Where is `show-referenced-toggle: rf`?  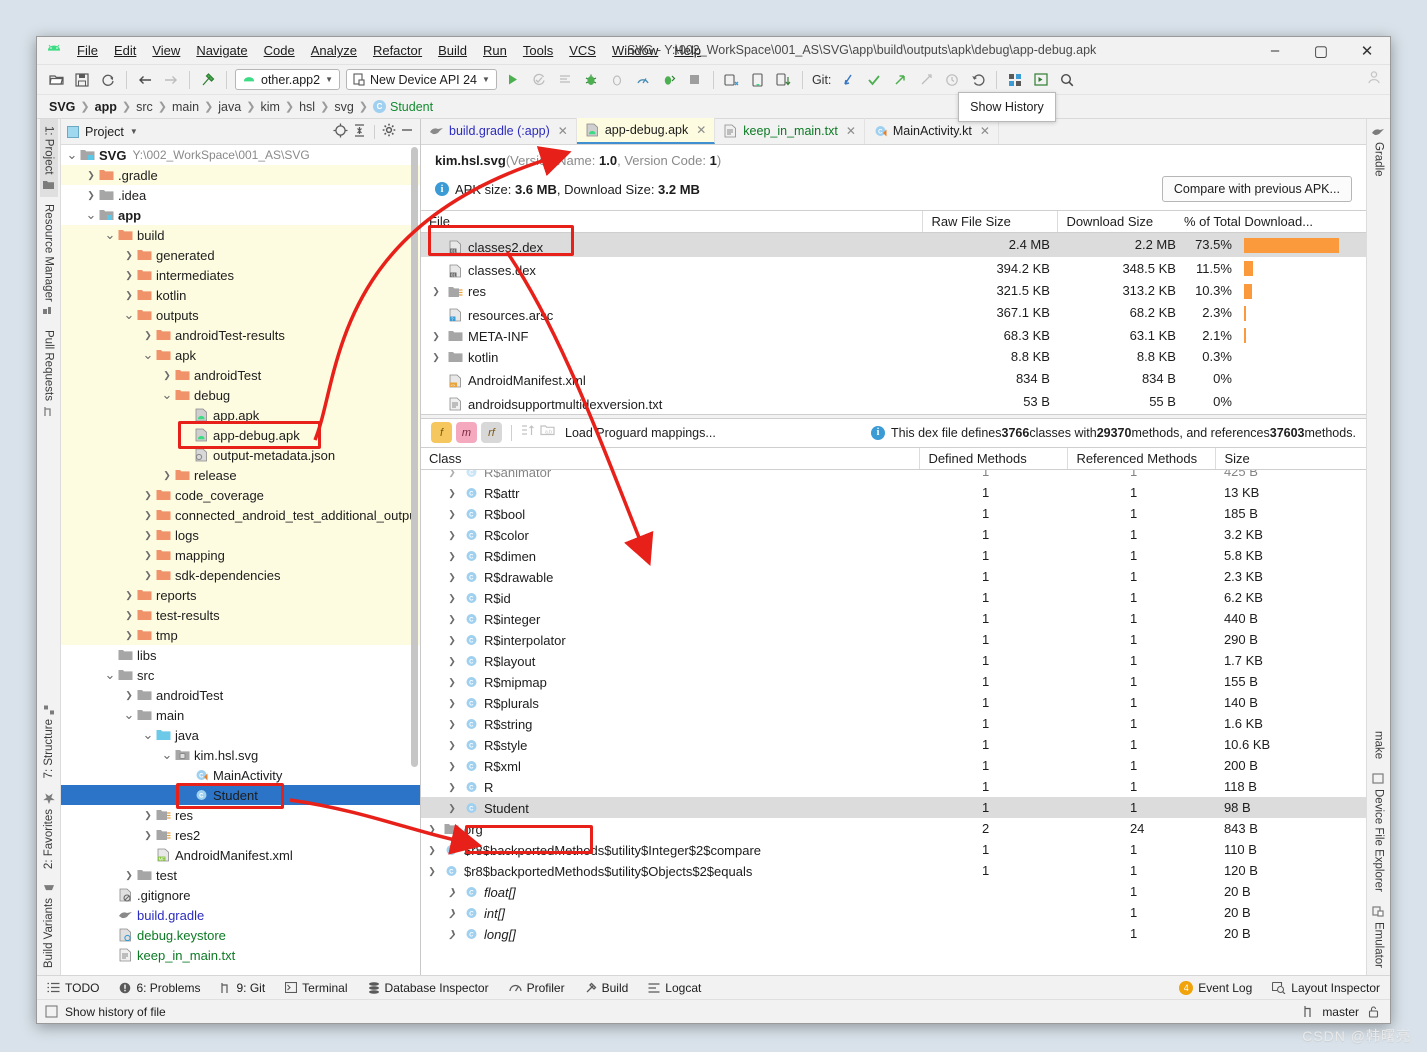 show-referenced-toggle: rf is located at coordinates (491, 432).